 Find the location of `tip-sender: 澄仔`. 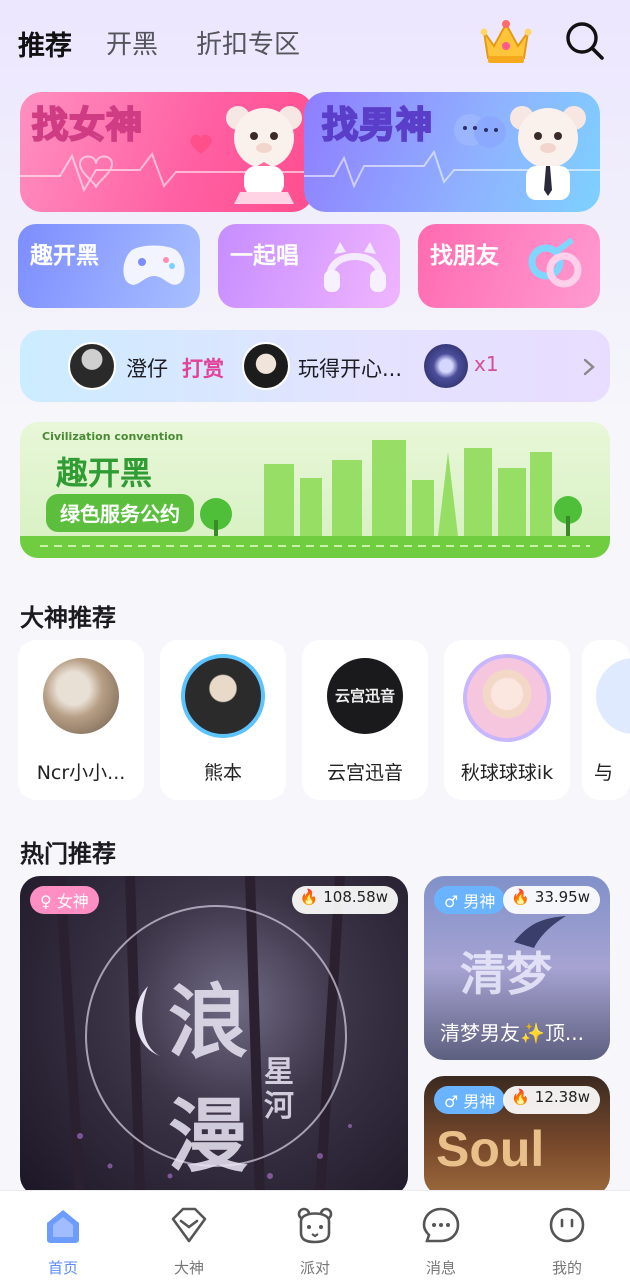

tip-sender: 澄仔 is located at coordinates (147, 369).